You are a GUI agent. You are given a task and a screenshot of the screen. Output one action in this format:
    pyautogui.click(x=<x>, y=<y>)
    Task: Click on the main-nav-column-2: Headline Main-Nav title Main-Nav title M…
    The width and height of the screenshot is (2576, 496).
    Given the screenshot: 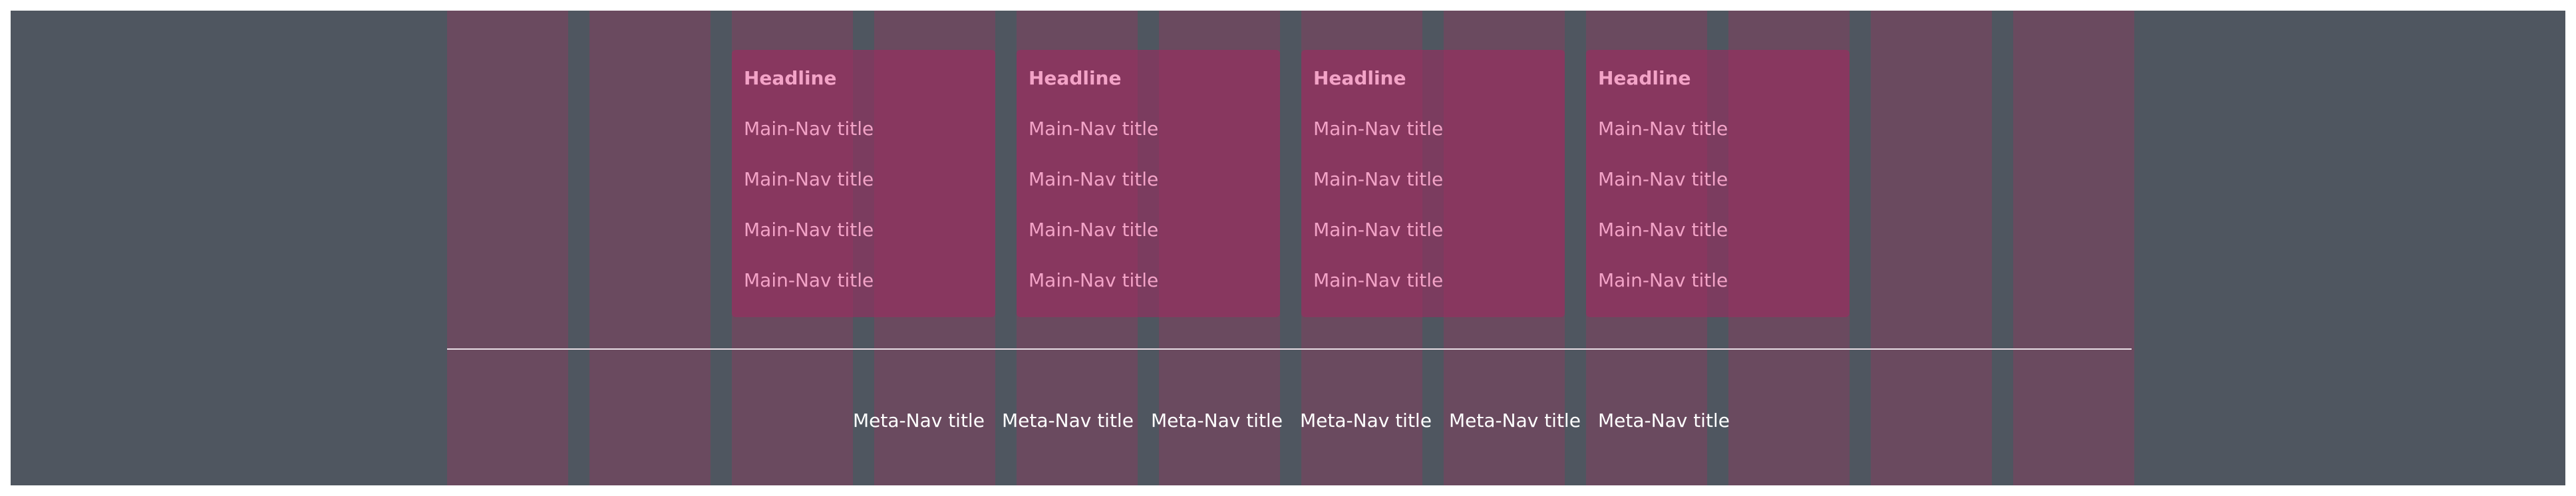 What is the action you would take?
    pyautogui.click(x=1148, y=183)
    